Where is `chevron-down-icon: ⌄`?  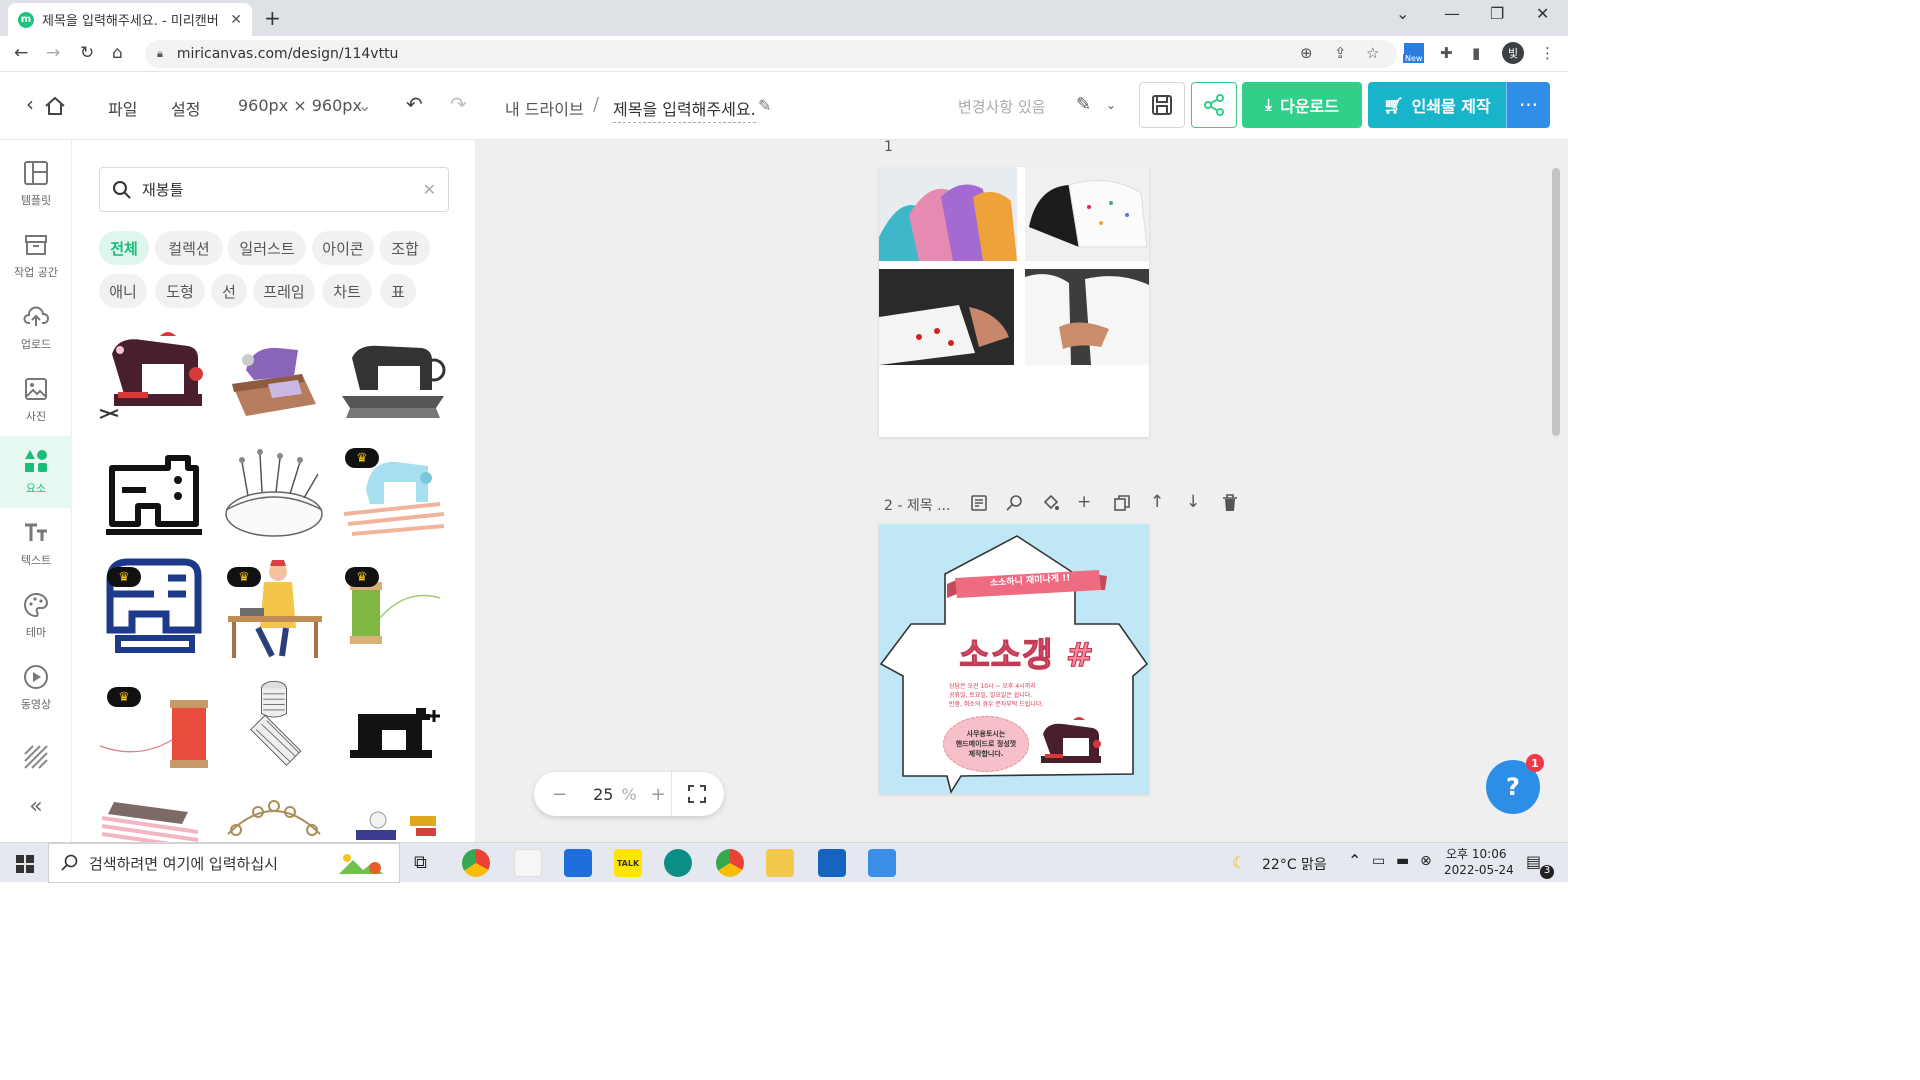
chevron-down-icon: ⌄ is located at coordinates (364, 105).